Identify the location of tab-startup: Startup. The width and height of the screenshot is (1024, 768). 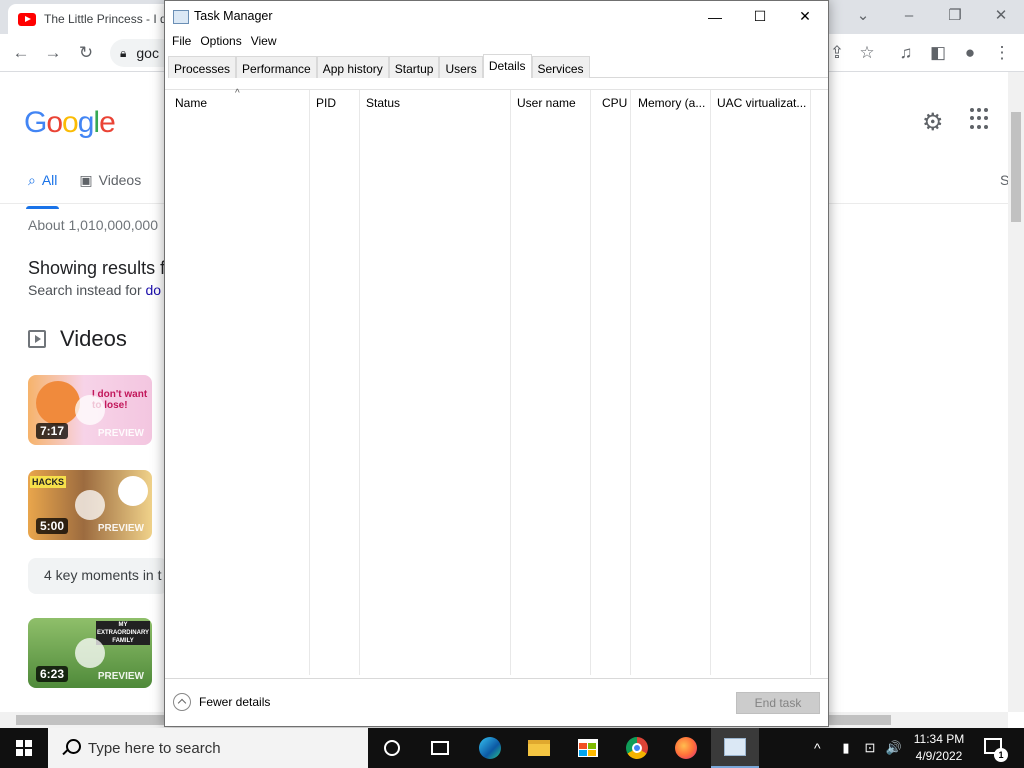
(414, 67).